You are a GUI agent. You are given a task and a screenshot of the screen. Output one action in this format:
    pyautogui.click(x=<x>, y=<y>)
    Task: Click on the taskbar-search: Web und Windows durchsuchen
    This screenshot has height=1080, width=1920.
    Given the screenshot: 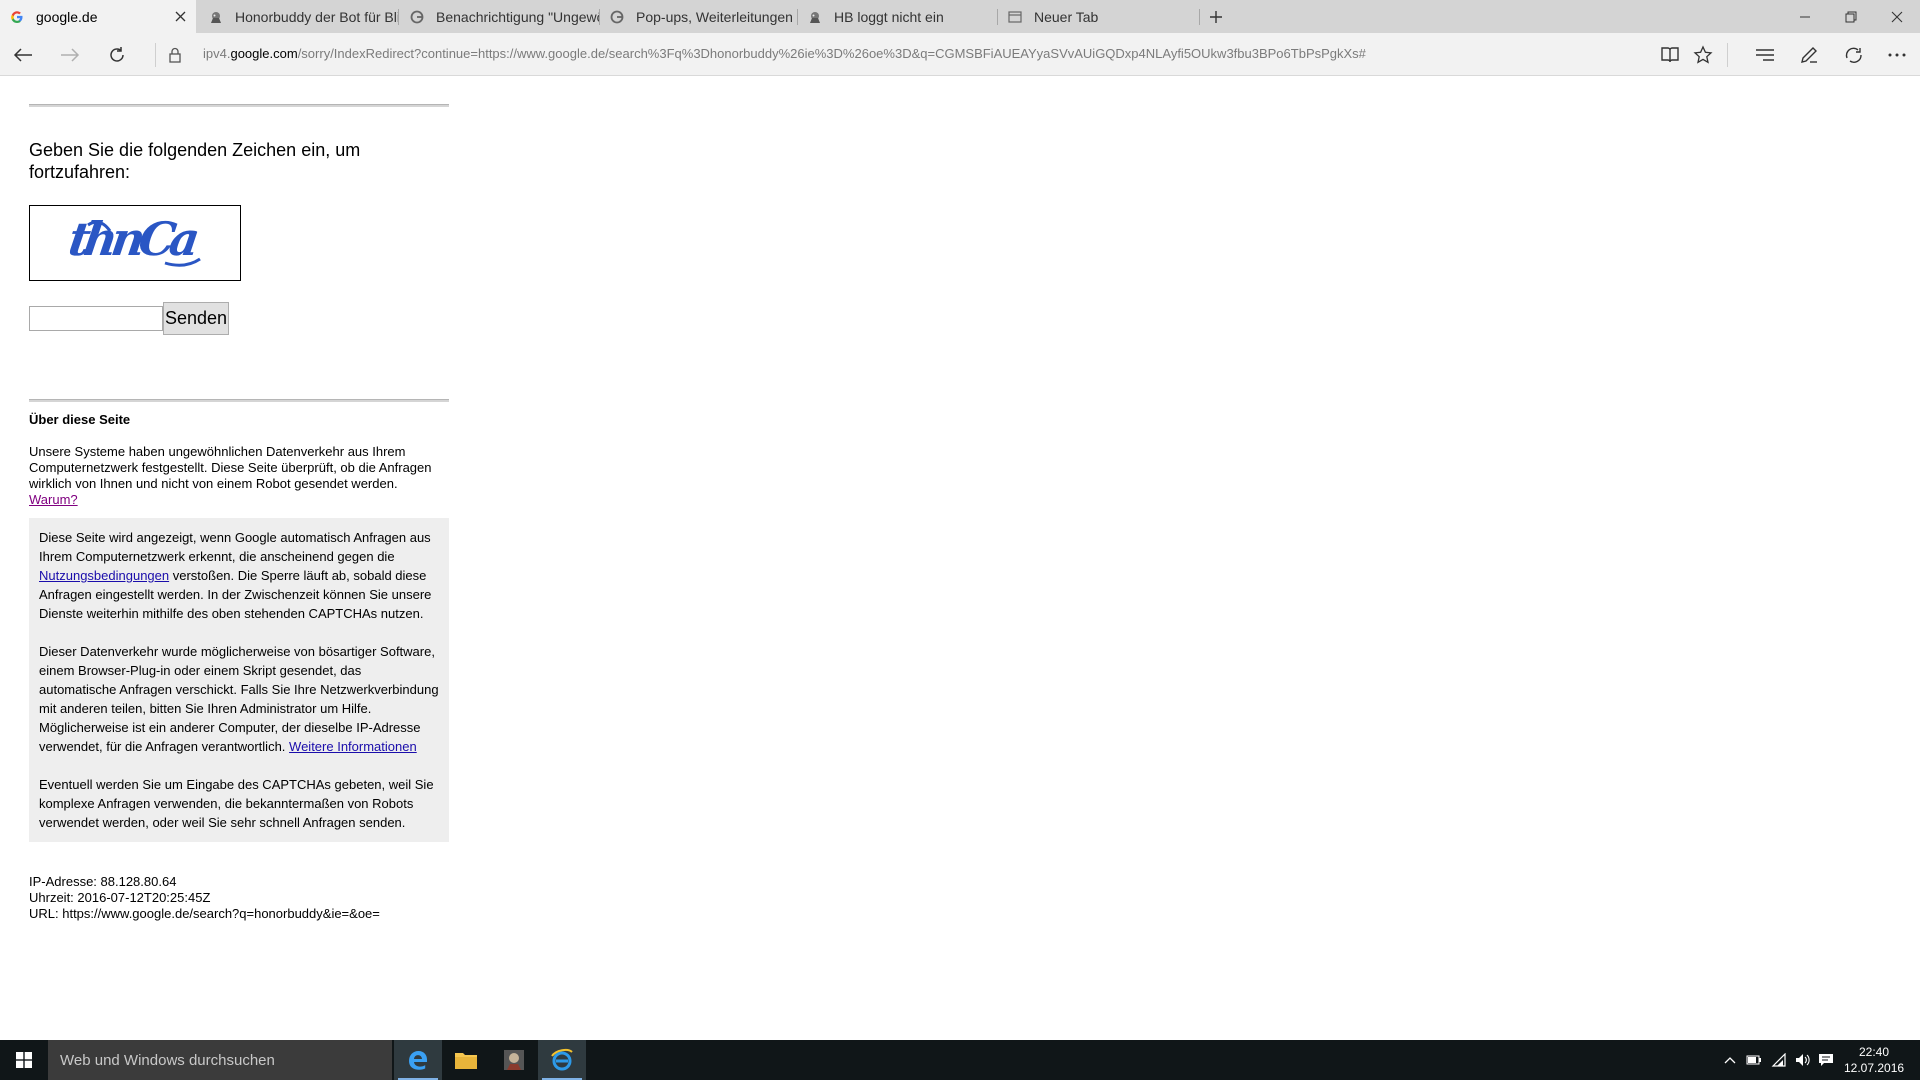 What is the action you would take?
    pyautogui.click(x=220, y=1060)
    